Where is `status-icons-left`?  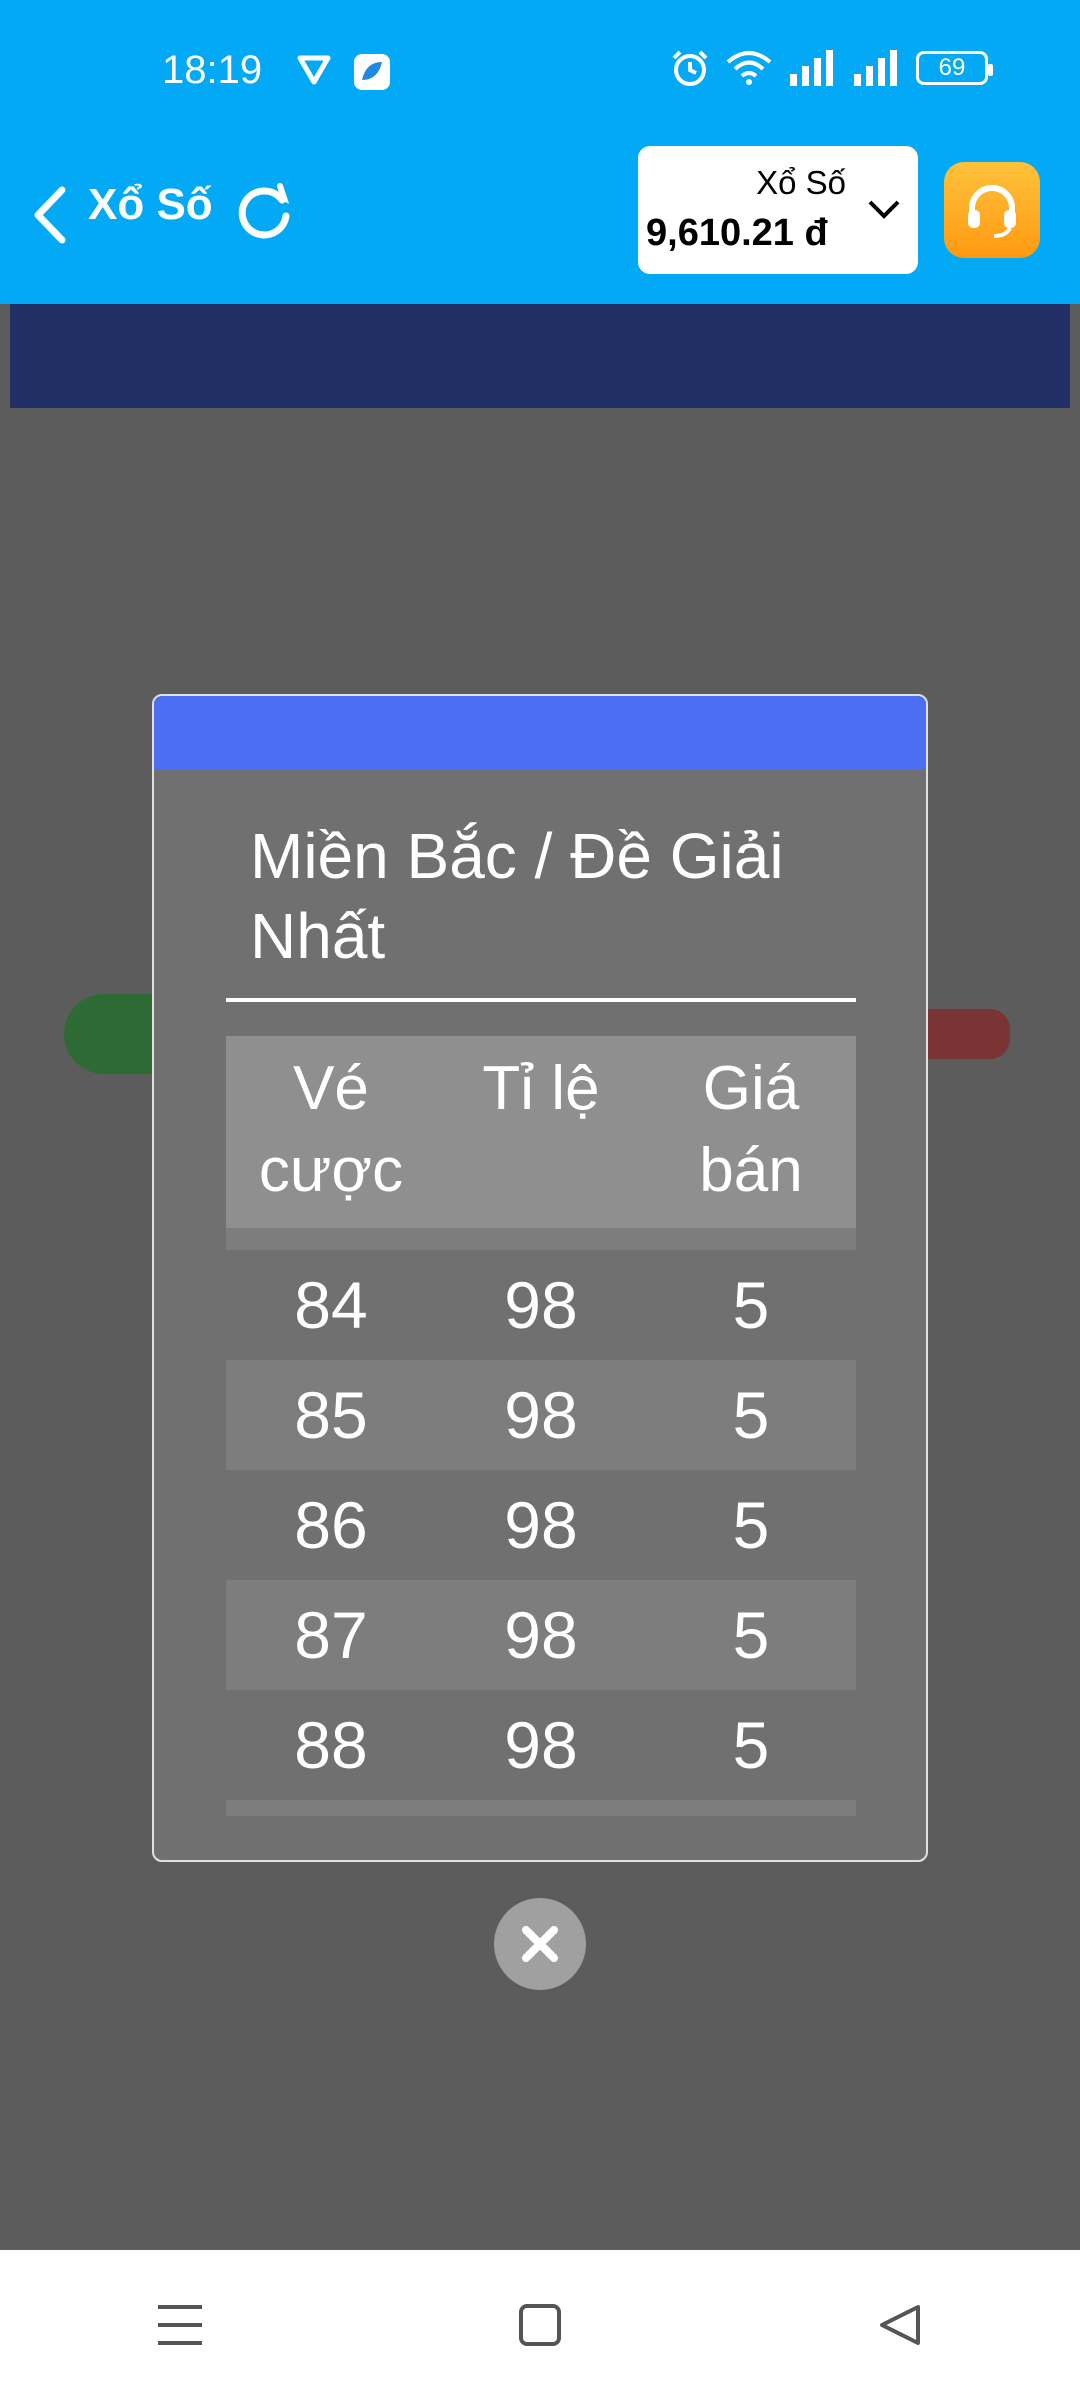 status-icons-left is located at coordinates (344, 72).